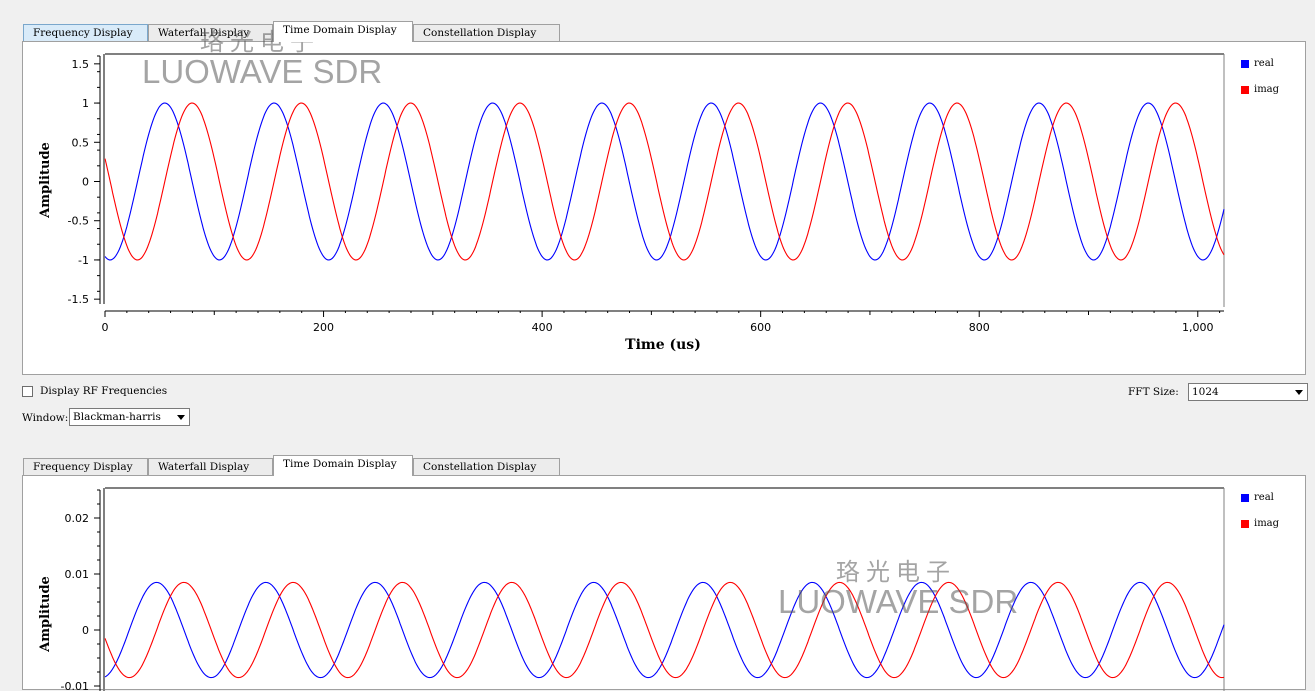  Describe the element at coordinates (1260, 505) in the screenshot. I see `bottom-legend-real: real` at that location.